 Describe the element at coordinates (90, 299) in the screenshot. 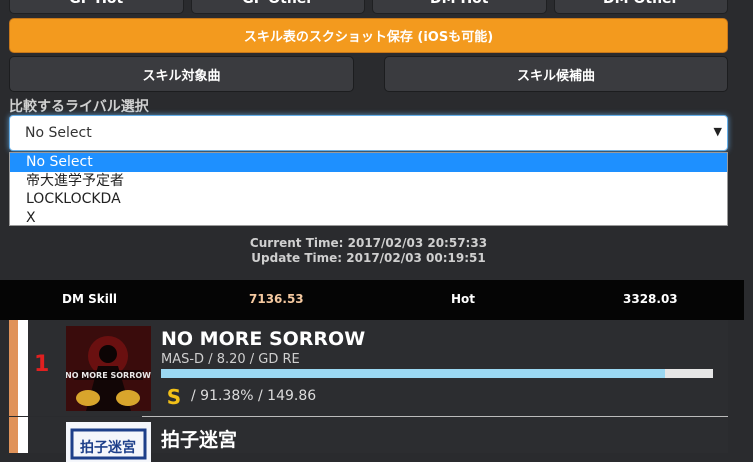

I see `dm-skill-label: DM Skill` at that location.